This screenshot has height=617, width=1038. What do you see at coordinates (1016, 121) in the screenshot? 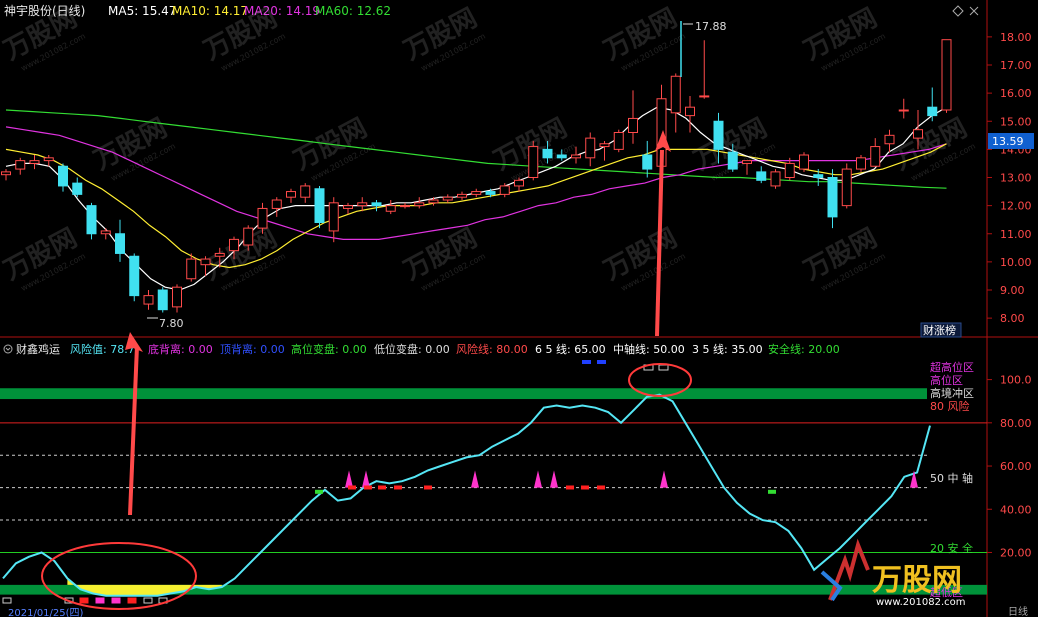
I see `price-tick-label: 15.00` at bounding box center [1016, 121].